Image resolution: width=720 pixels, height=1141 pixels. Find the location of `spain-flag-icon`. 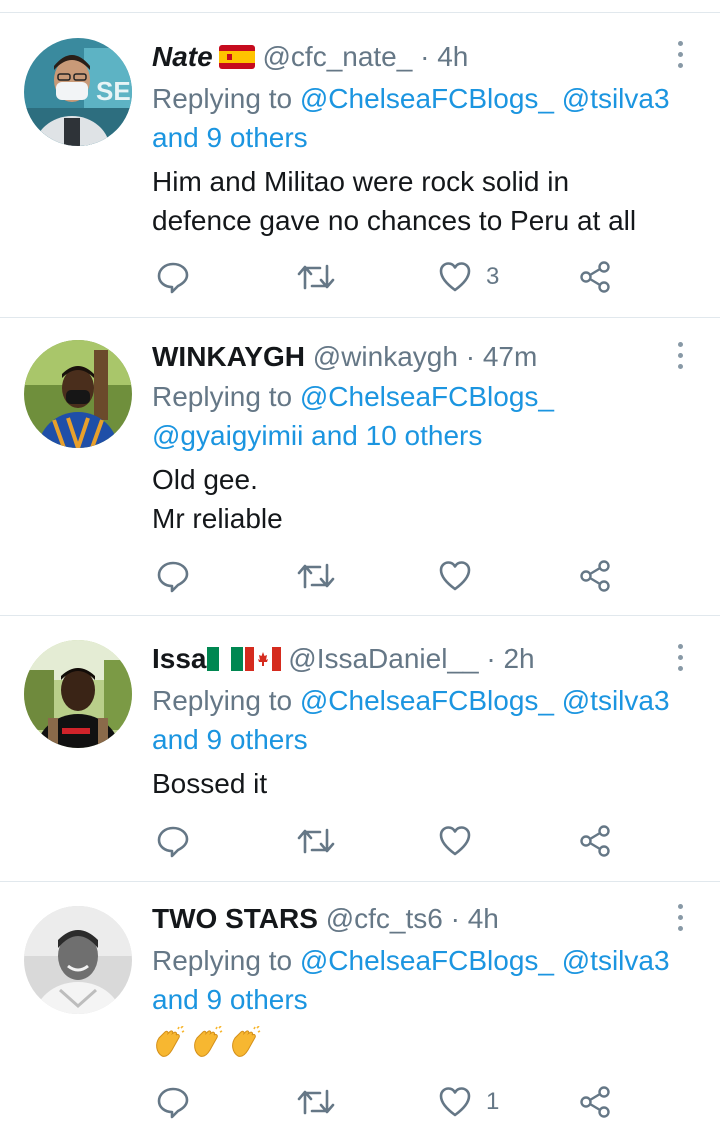

spain-flag-icon is located at coordinates (236, 57).